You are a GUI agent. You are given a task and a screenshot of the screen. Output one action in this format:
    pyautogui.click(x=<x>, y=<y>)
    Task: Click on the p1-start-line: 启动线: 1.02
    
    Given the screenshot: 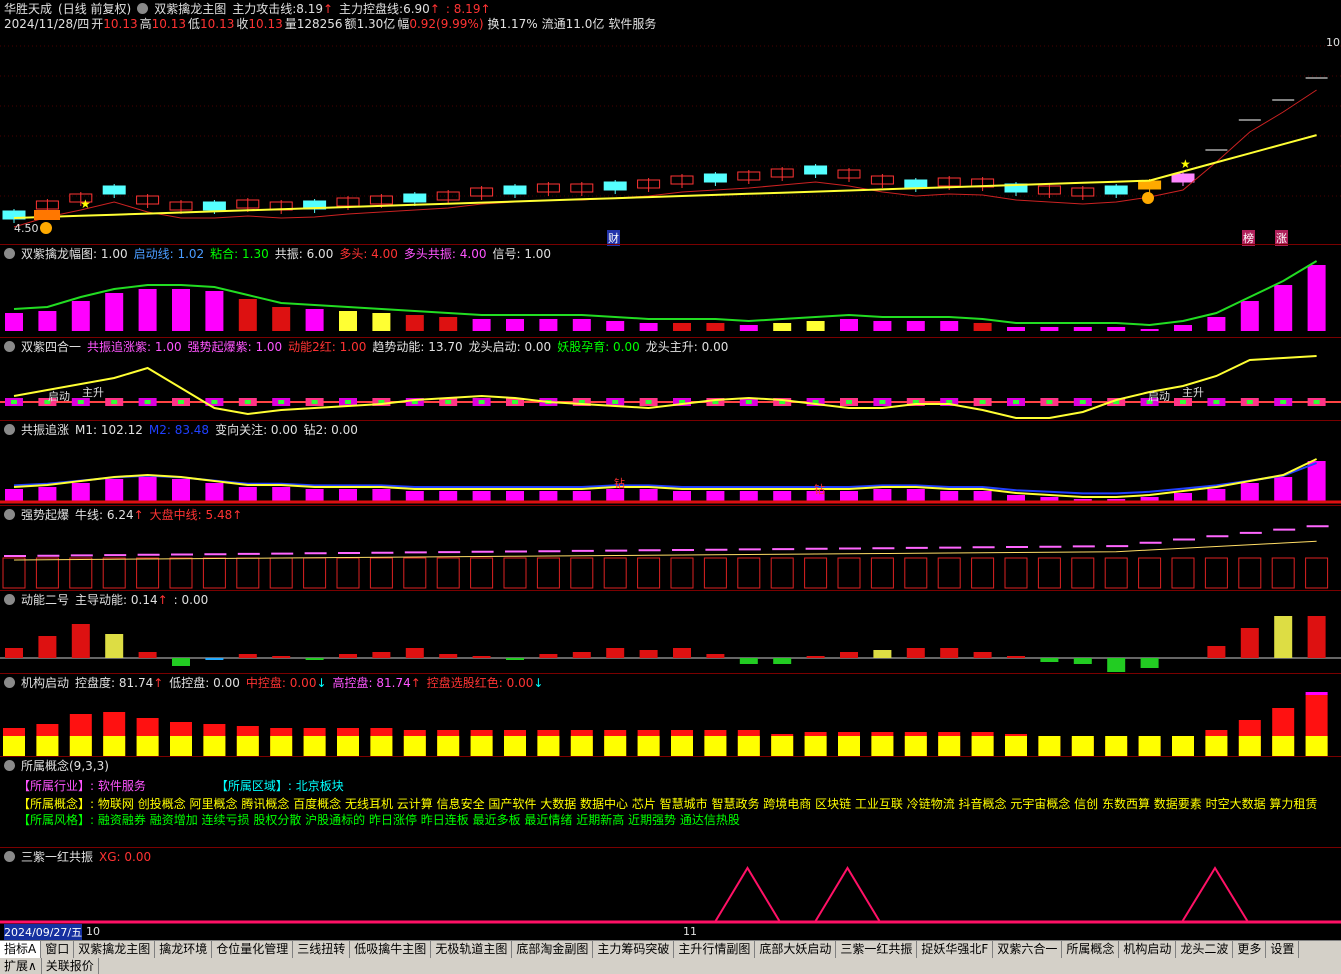 What is the action you would take?
    pyautogui.click(x=169, y=254)
    